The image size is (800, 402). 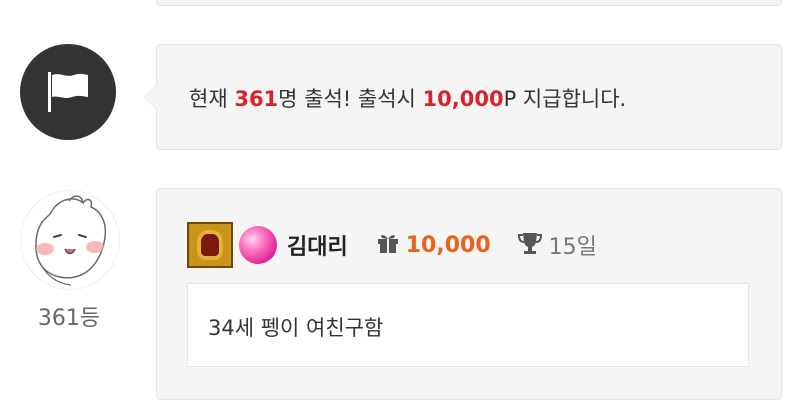 What do you see at coordinates (296, 328) in the screenshot?
I see `comment-text: 34세 펭이 여친구함` at bounding box center [296, 328].